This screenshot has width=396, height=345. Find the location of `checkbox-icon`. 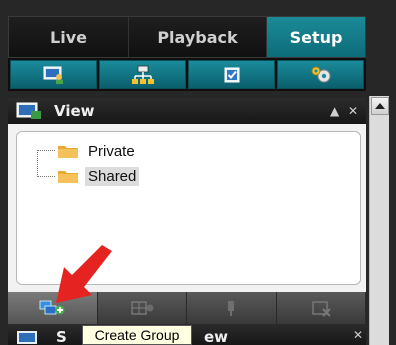

checkbox-icon is located at coordinates (231, 74).